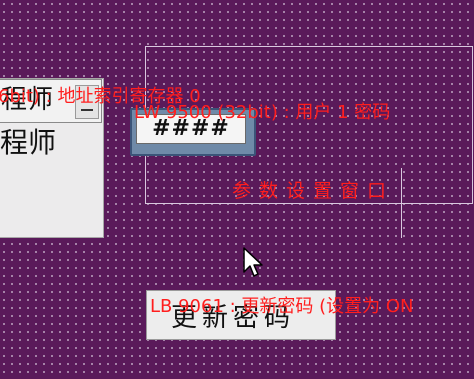 Image resolution: width=474 pixels, height=379 pixels. What do you see at coordinates (282, 306) in the screenshot?
I see `update-flag-label: LB 9061 : 更新密码 (设置为 ON` at bounding box center [282, 306].